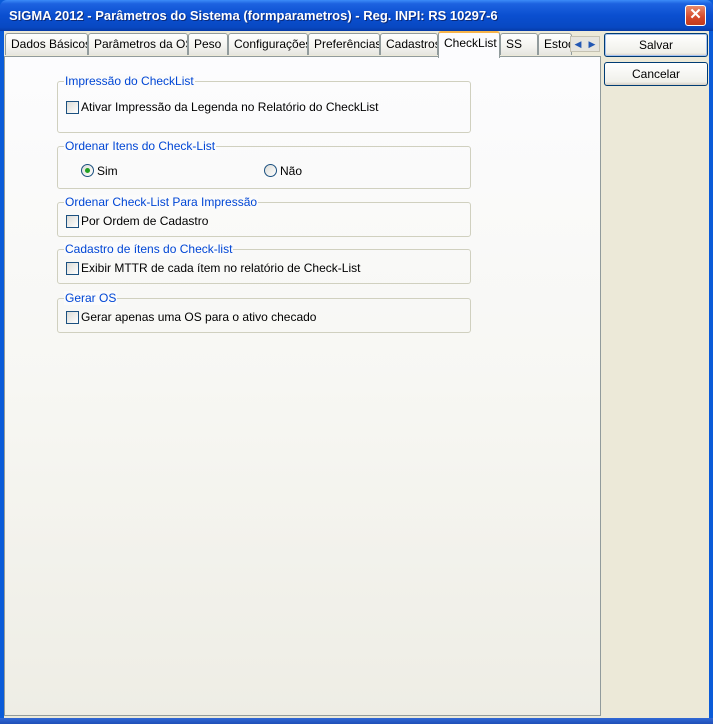  What do you see at coordinates (87, 170) in the screenshot?
I see `radio-sim` at bounding box center [87, 170].